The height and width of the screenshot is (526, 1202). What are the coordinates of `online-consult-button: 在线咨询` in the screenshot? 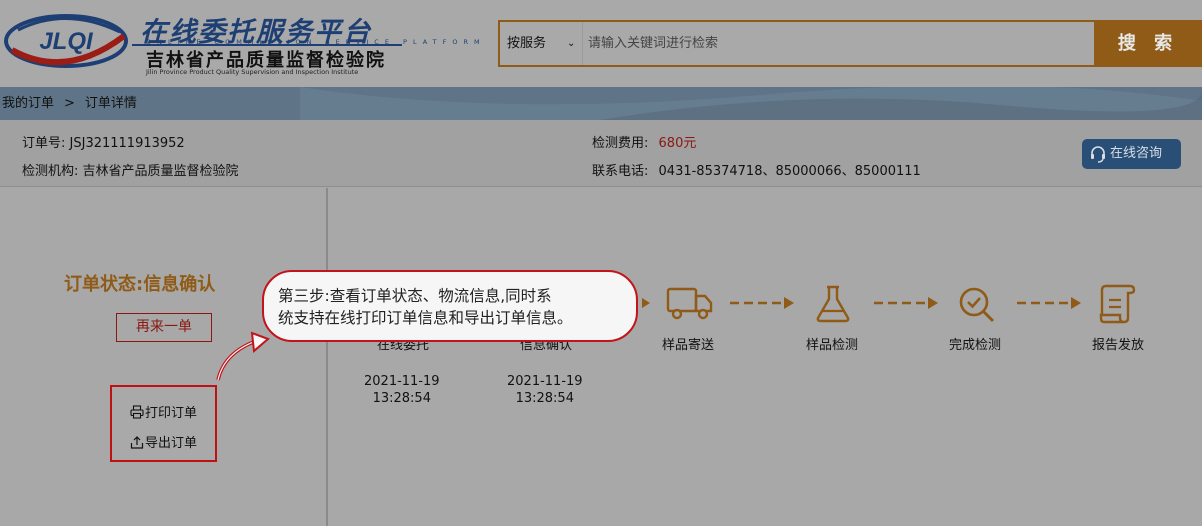 It's located at (1131, 154).